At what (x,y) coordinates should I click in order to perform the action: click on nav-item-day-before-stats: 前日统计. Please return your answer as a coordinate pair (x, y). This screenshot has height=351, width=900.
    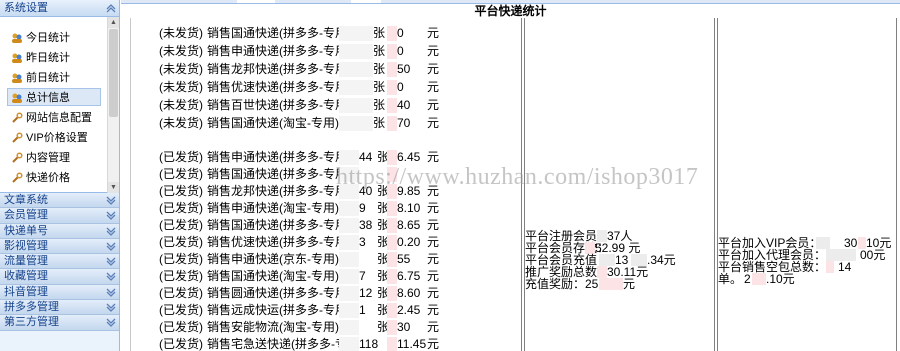
    Looking at the image, I should click on (55, 78).